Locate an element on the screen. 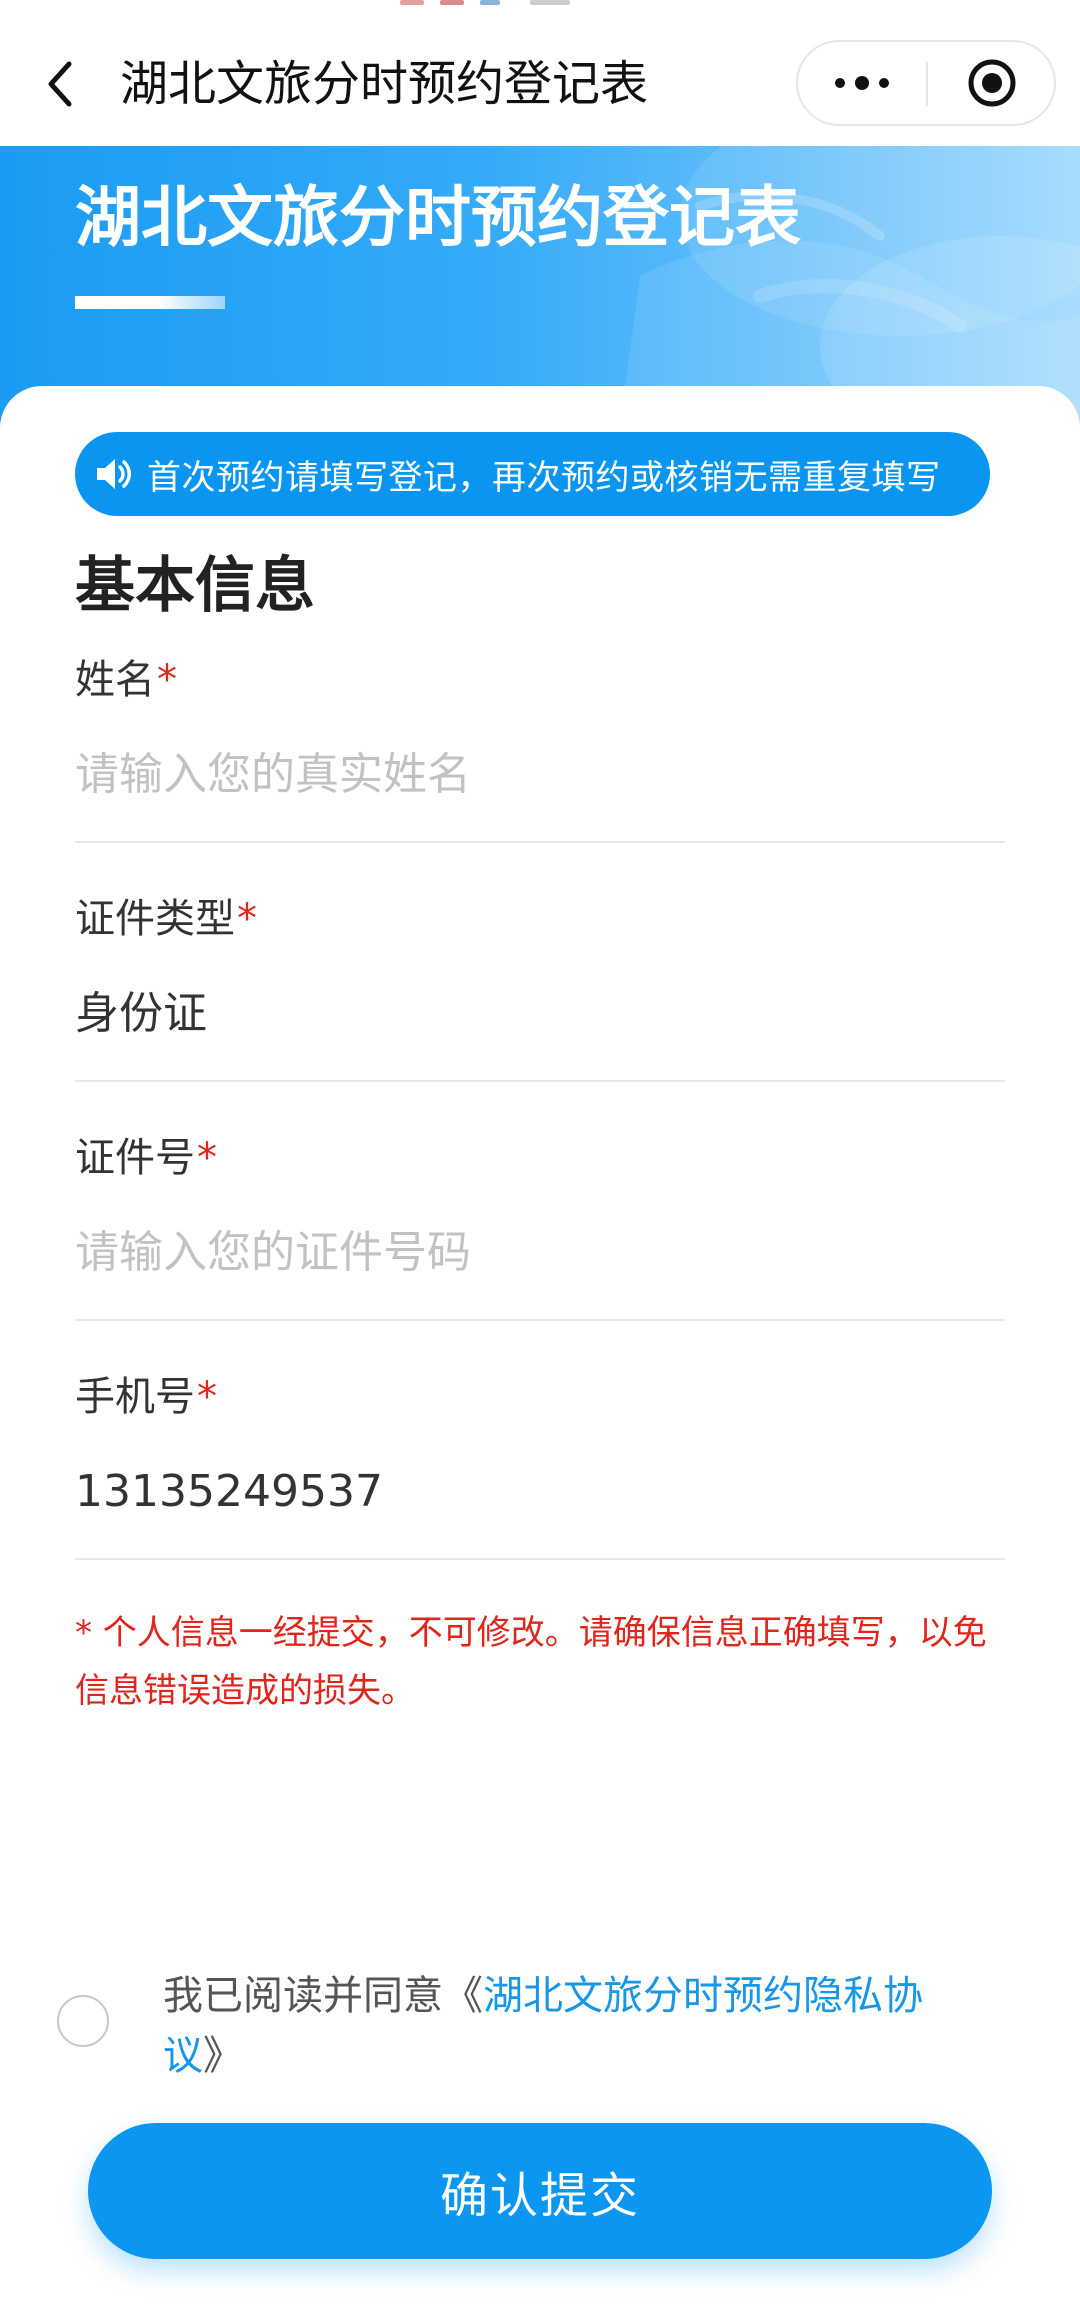  more-button is located at coordinates (862, 83).